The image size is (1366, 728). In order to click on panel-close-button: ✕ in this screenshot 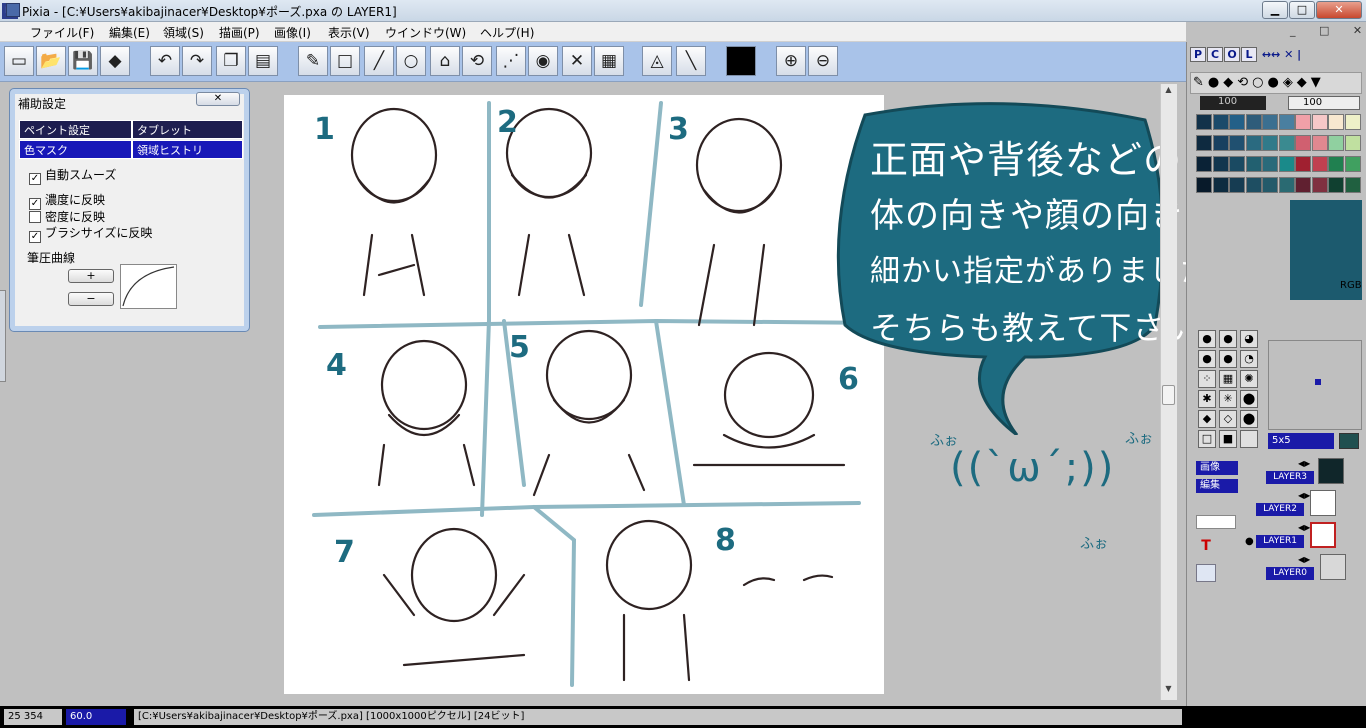, I will do `click(218, 99)`.